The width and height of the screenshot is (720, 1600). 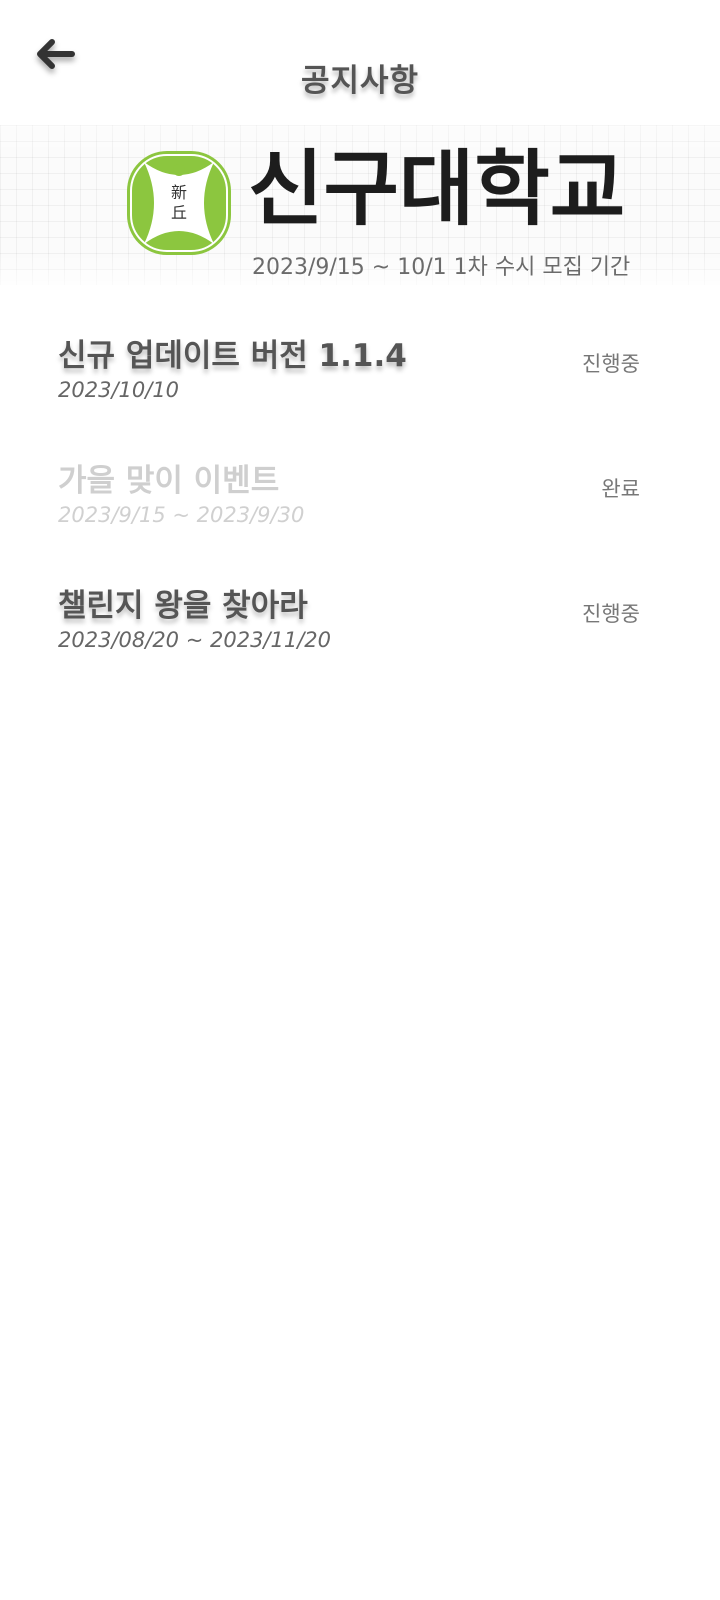 I want to click on notice-date: 2023/9/15 ~ 2023/9/30, so click(x=181, y=515).